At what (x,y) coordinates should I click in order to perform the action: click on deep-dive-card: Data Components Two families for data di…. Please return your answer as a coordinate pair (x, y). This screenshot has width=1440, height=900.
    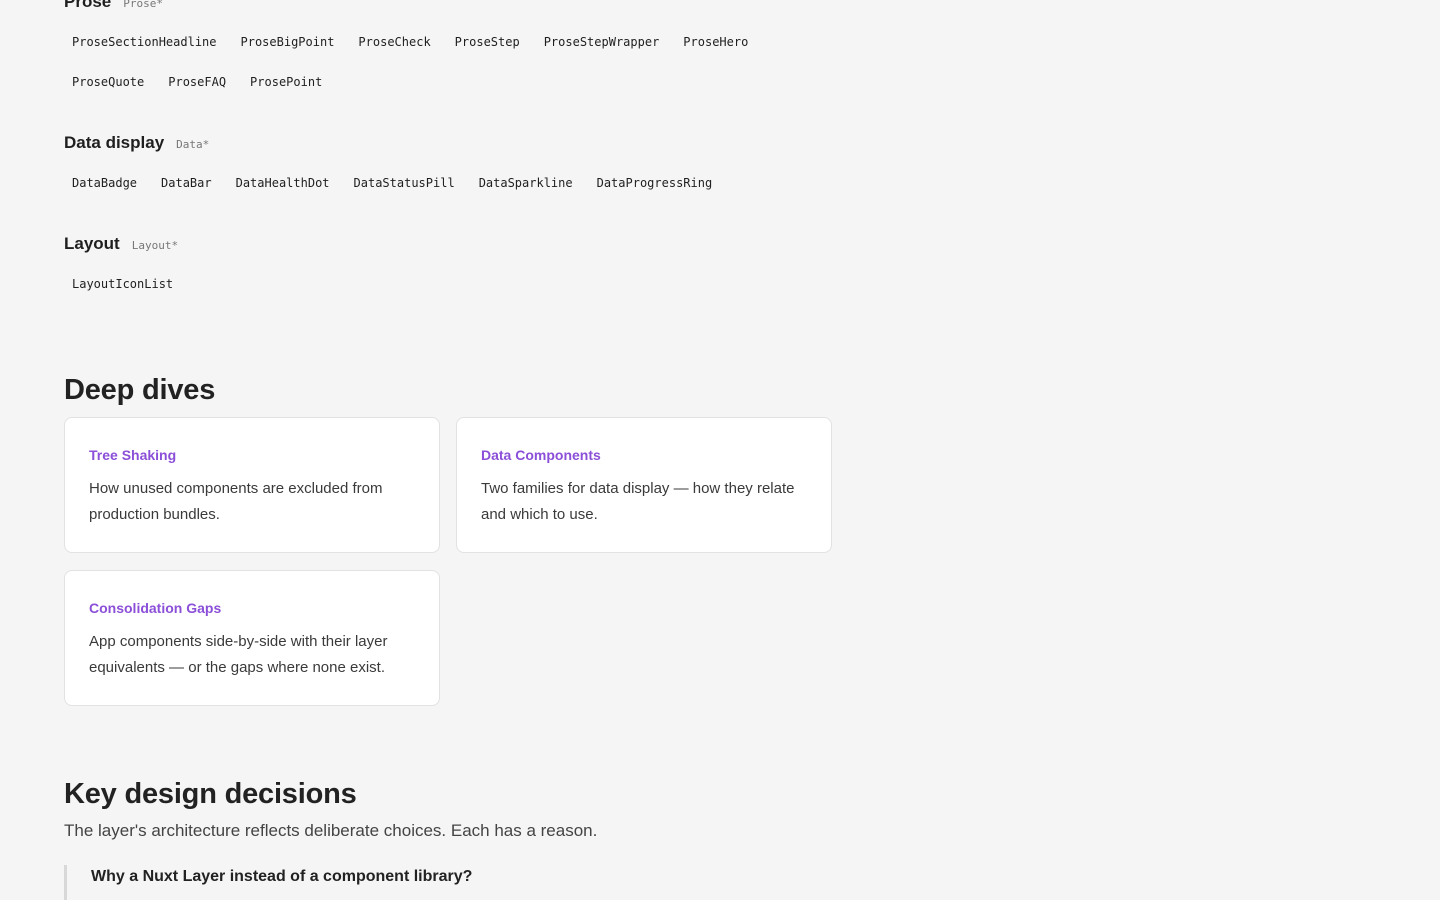
    Looking at the image, I should click on (644, 485).